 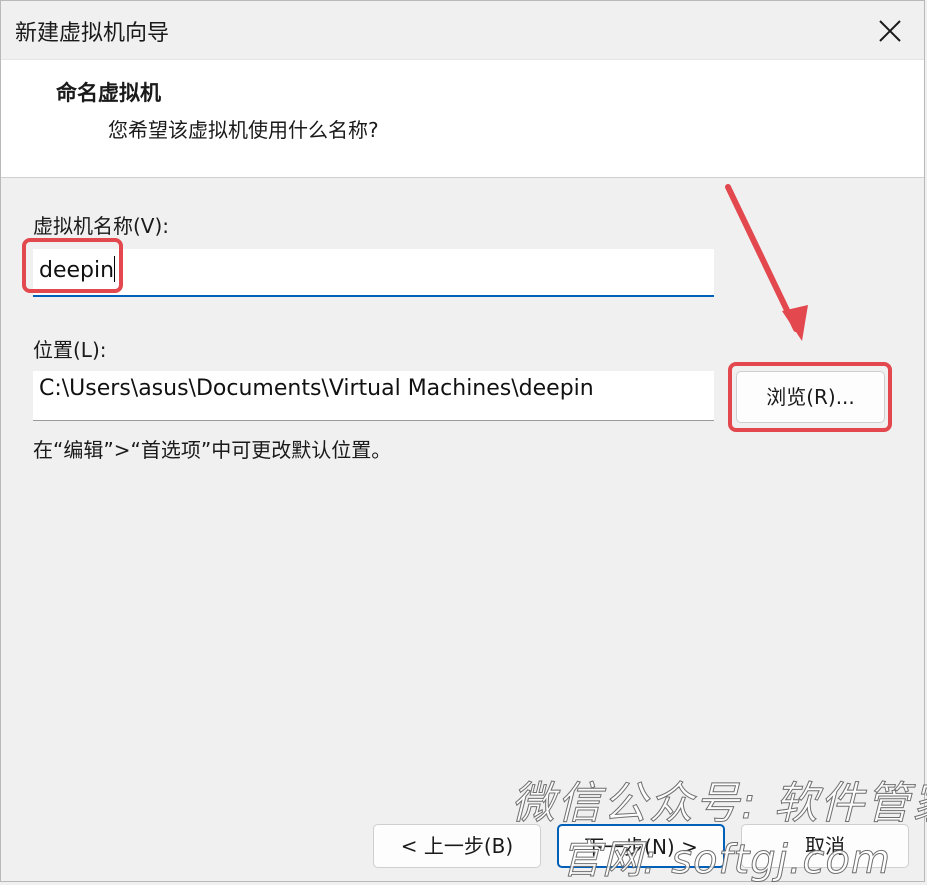 I want to click on watermark-wechat: 微信公众号: 软件管家, so click(x=719, y=804).